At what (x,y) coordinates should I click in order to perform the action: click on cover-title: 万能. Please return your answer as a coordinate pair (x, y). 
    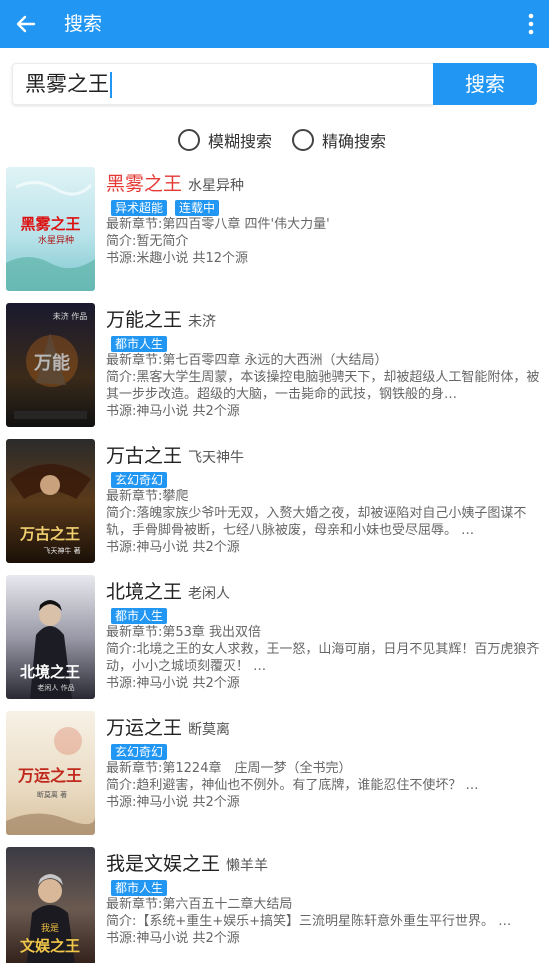
    Looking at the image, I should click on (51, 363).